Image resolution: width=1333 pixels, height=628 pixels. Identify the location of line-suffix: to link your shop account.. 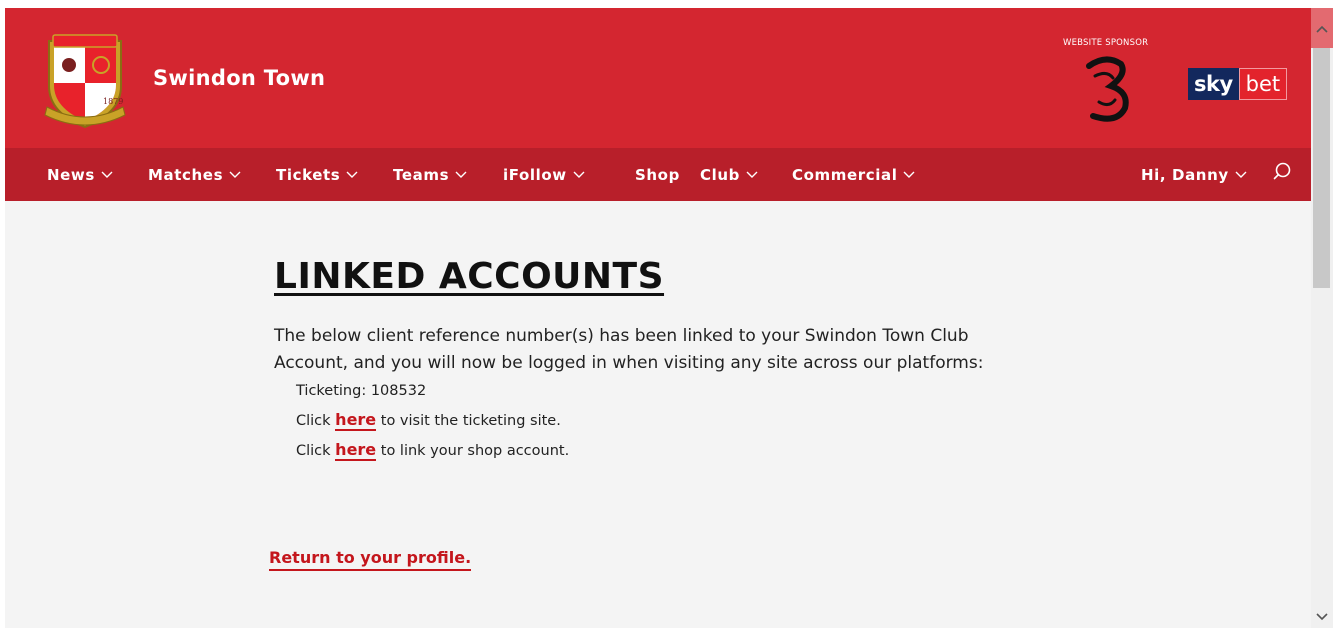
(473, 451).